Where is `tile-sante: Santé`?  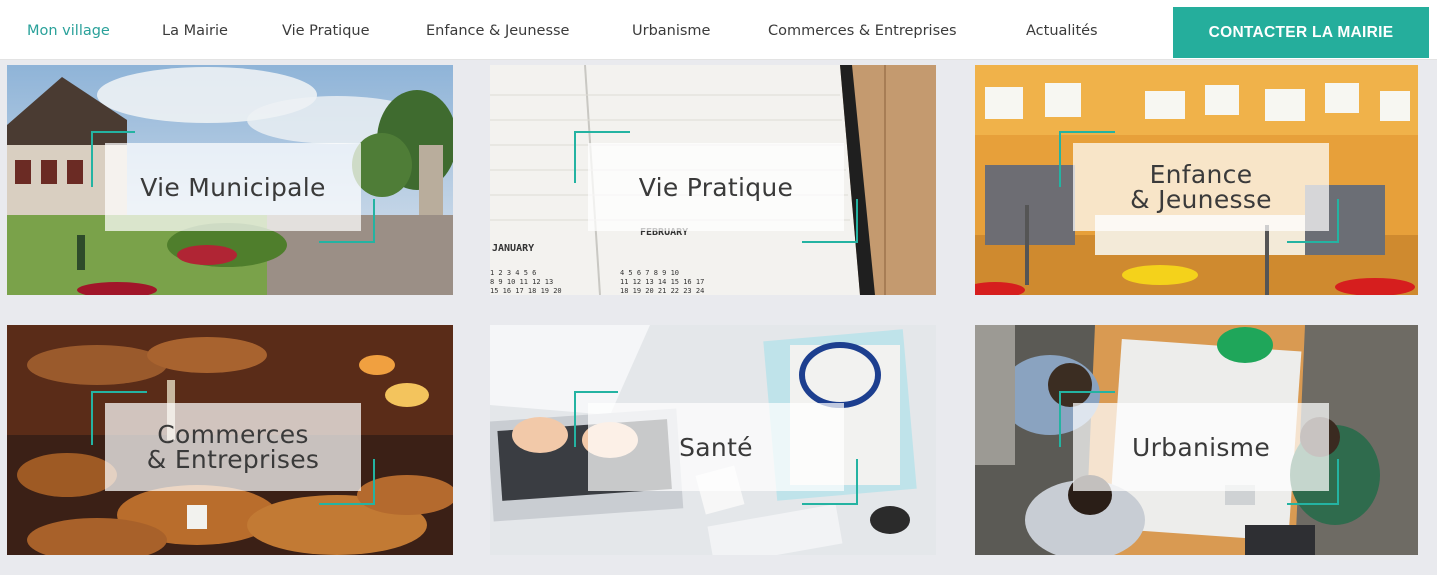
tile-sante: Santé is located at coordinates (713, 440).